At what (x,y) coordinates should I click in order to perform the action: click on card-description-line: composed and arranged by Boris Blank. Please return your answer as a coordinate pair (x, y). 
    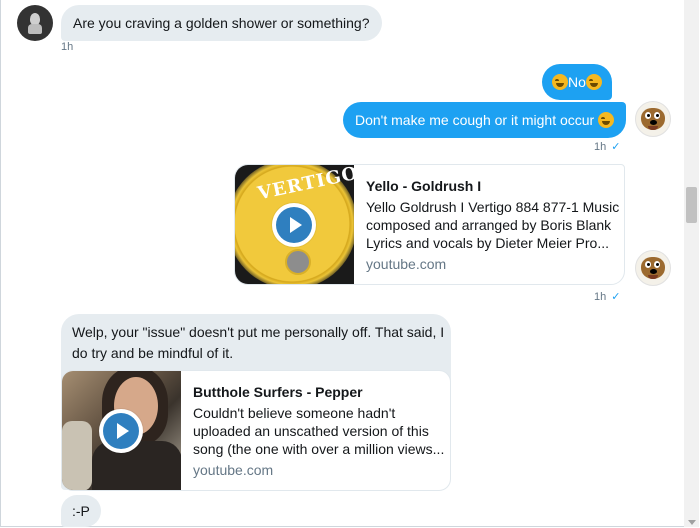
    Looking at the image, I should click on (489, 225).